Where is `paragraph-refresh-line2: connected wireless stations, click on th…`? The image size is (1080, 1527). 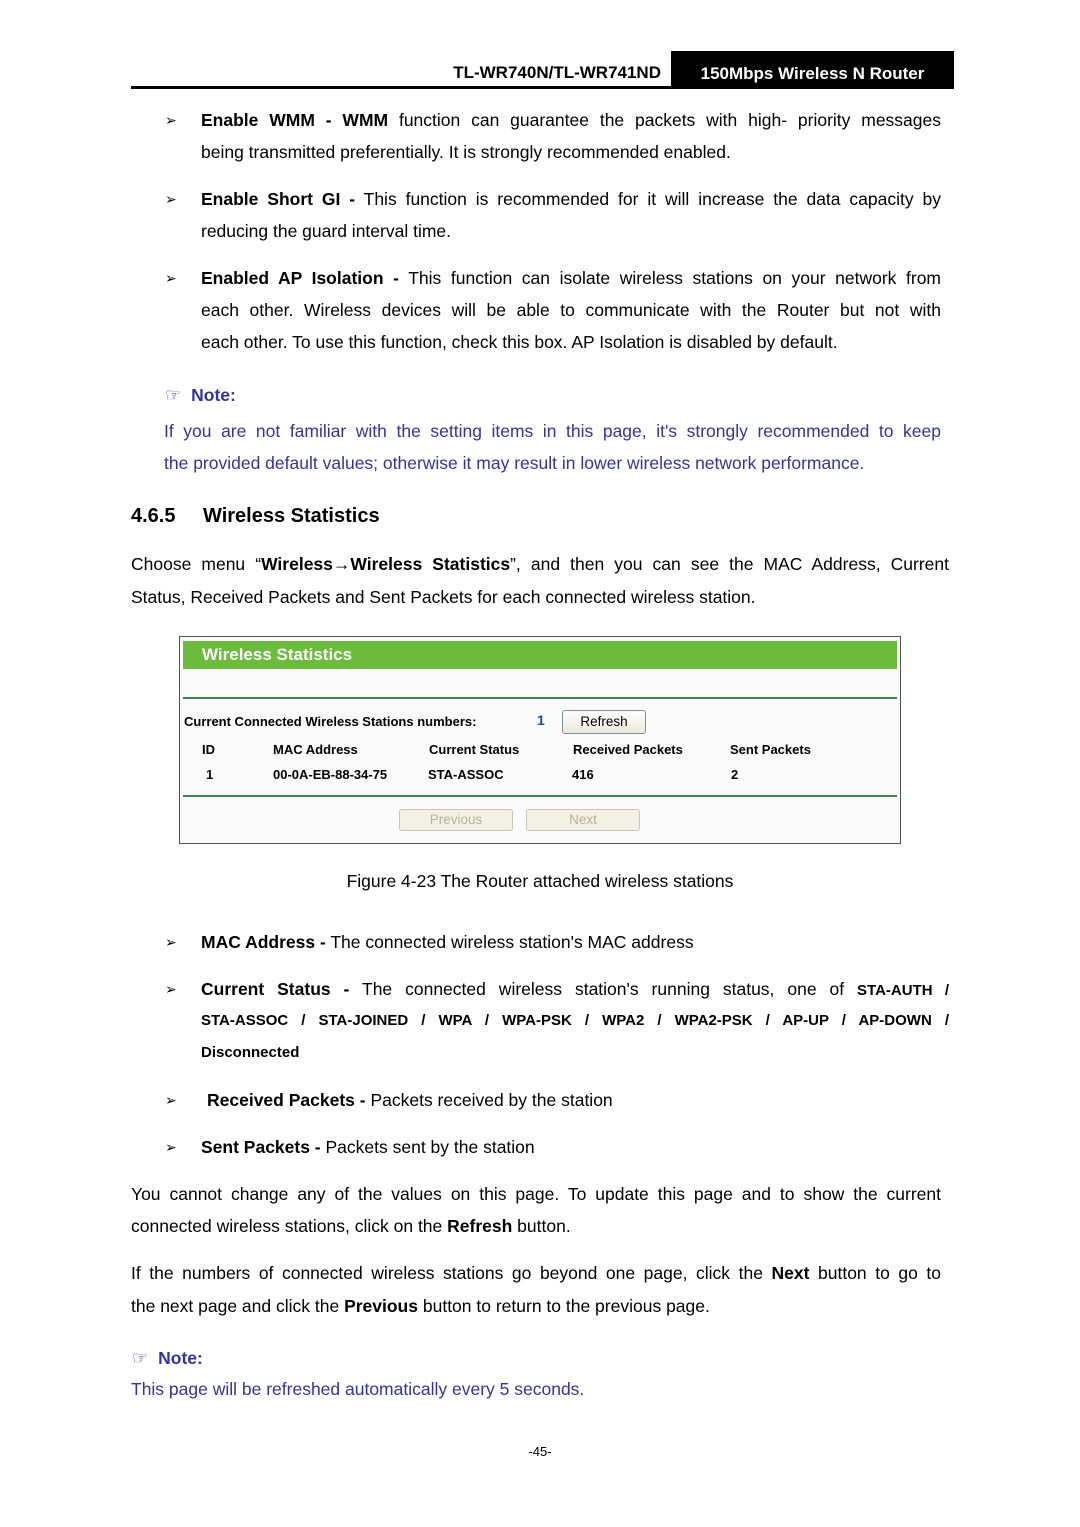 paragraph-refresh-line2: connected wireless stations, click on th… is located at coordinates (351, 1226).